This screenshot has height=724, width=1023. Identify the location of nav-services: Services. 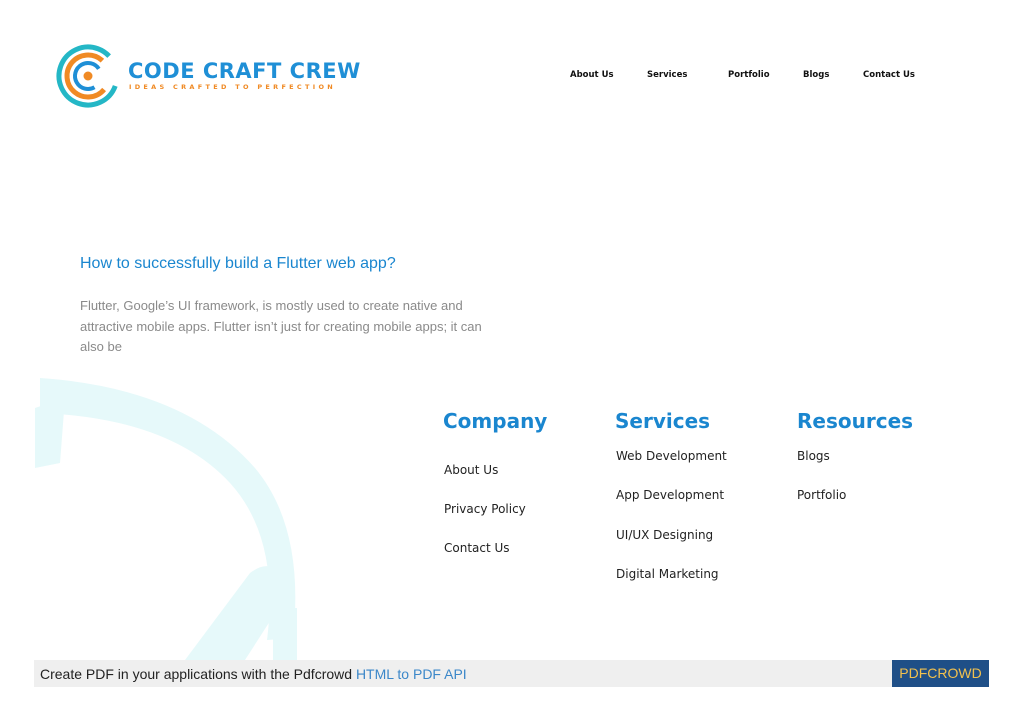
(667, 75).